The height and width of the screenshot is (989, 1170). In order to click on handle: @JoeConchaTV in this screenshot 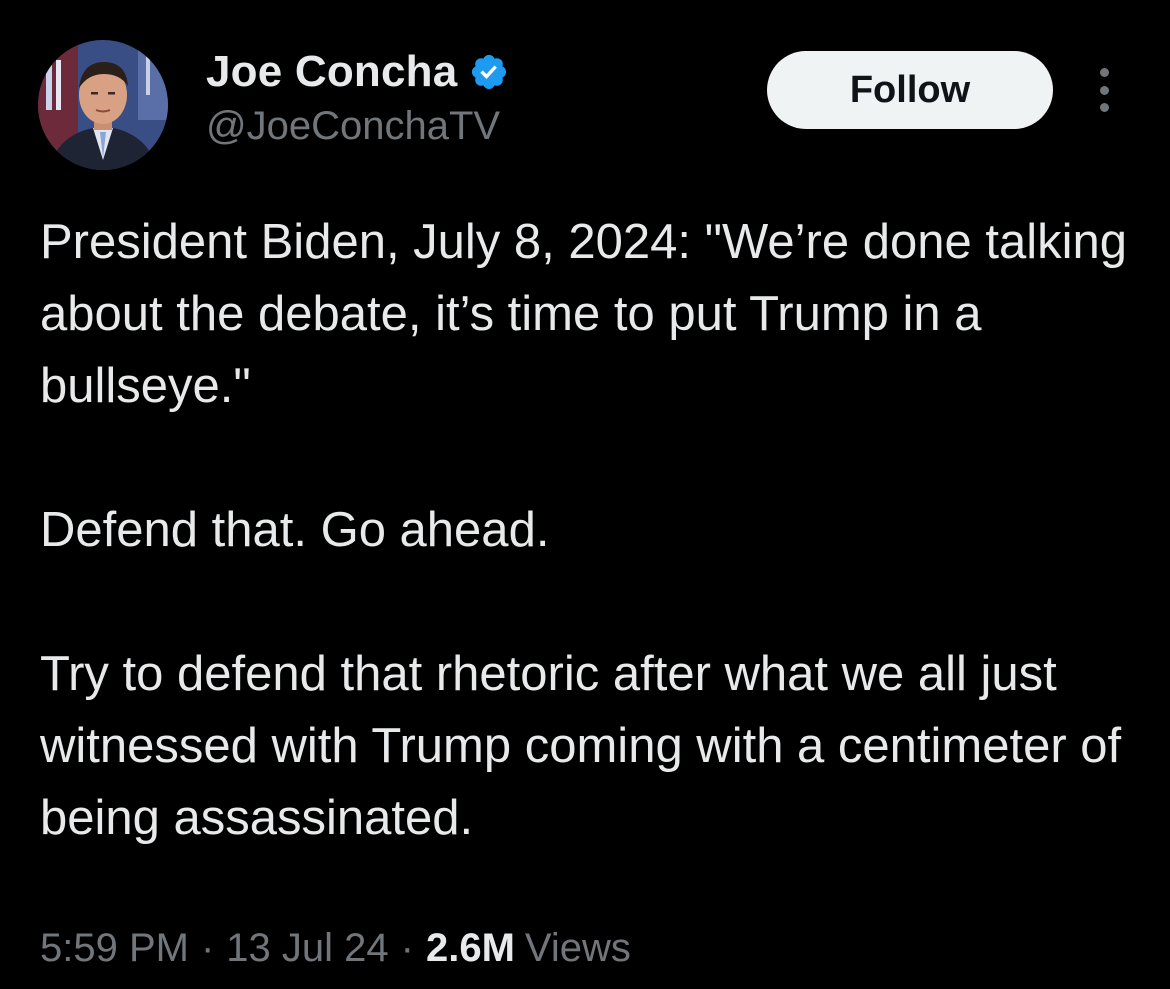, I will do `click(357, 126)`.